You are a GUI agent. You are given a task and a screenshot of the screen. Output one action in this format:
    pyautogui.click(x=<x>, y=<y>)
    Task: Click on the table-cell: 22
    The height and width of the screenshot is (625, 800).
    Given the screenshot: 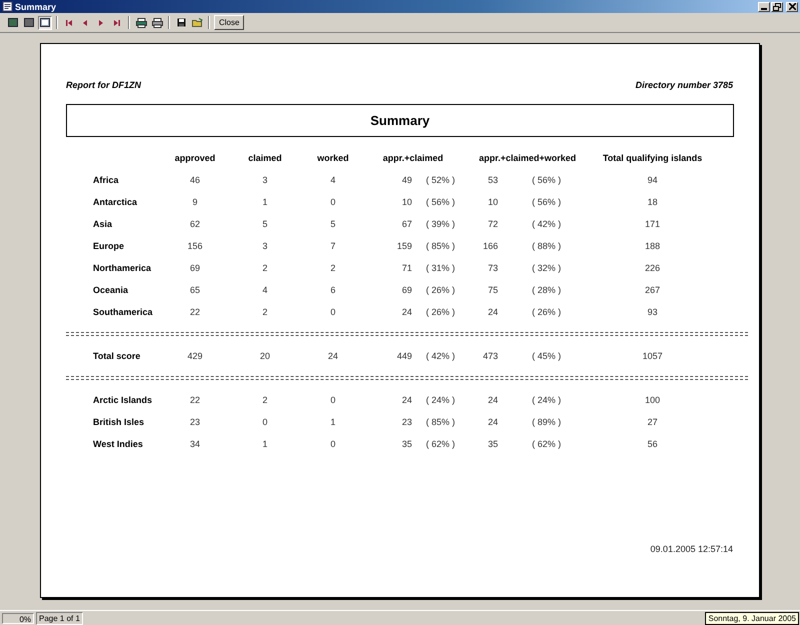 What is the action you would take?
    pyautogui.click(x=195, y=312)
    